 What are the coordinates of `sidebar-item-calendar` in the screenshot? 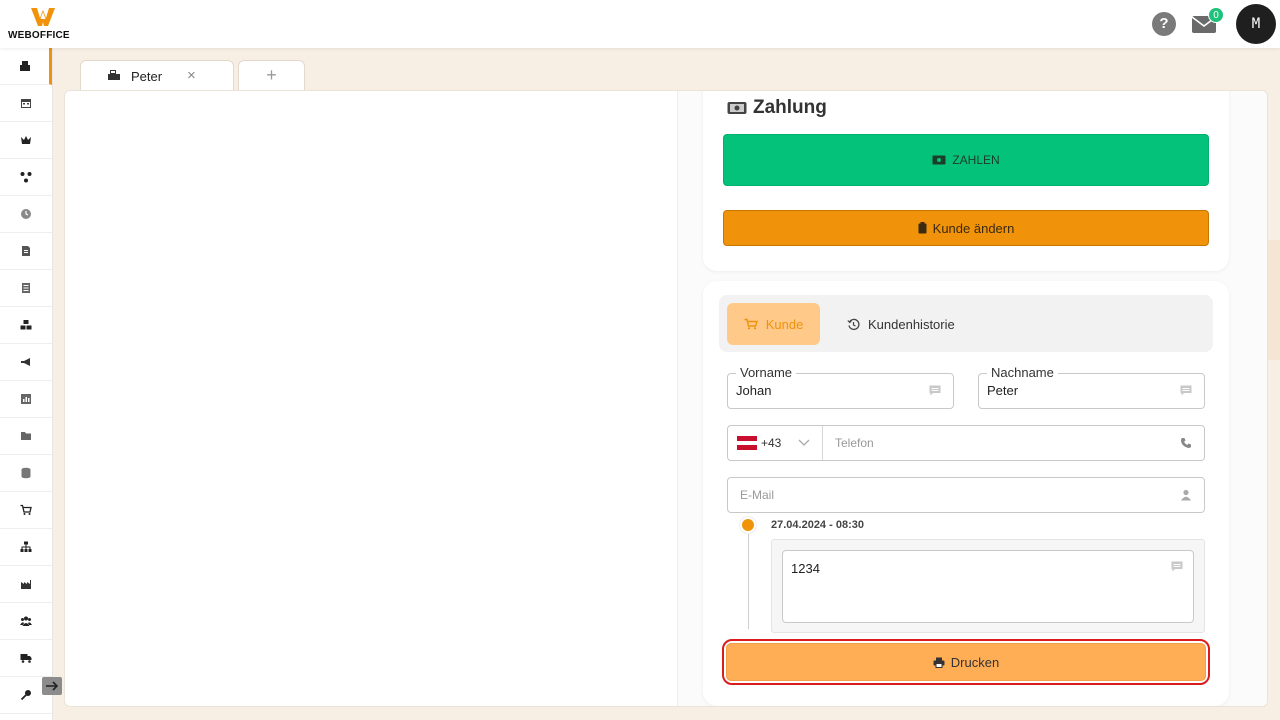 It's located at (26, 103).